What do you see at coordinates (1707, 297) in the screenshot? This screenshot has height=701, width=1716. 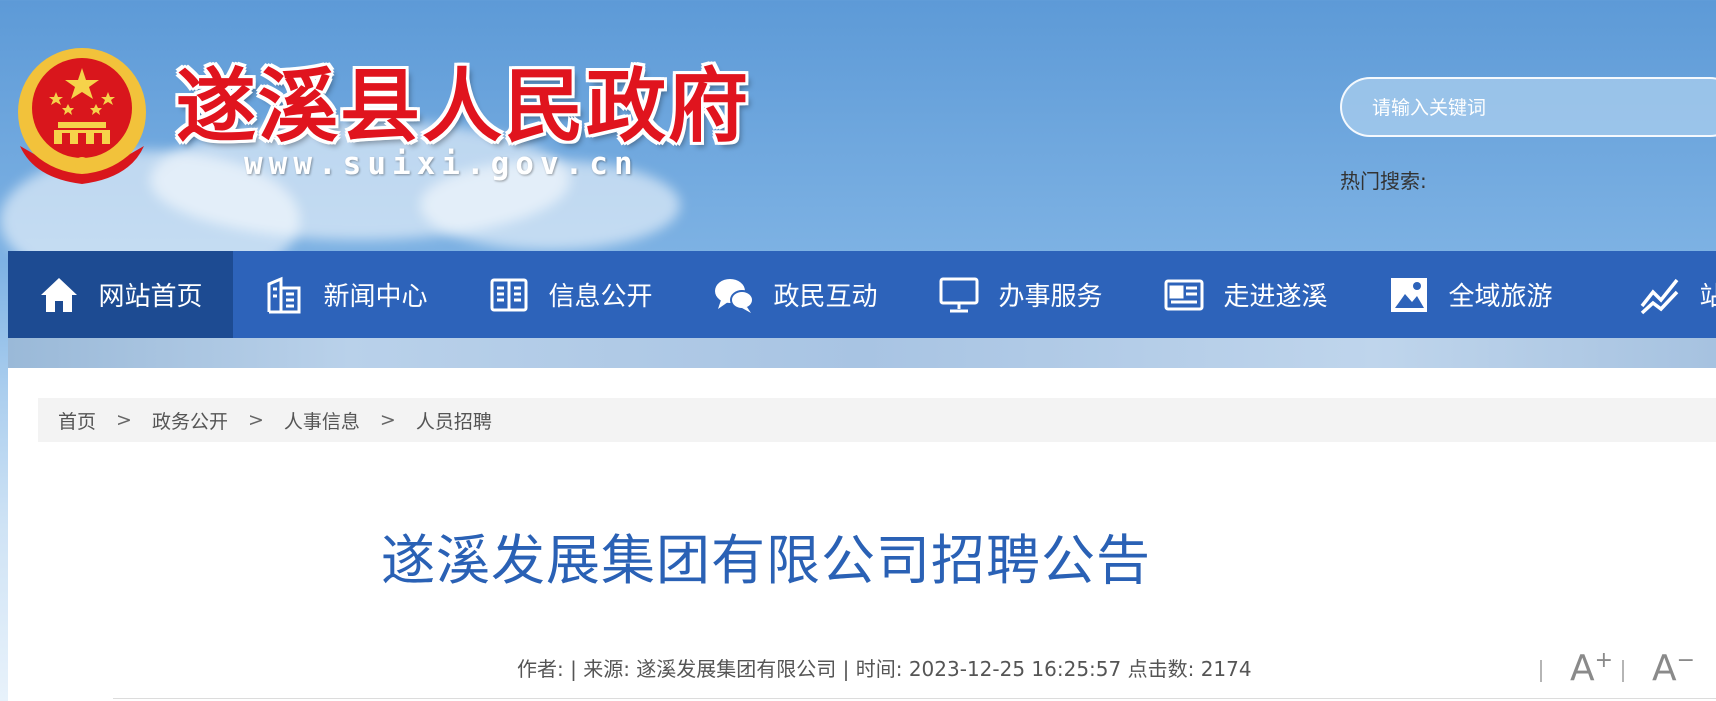 I see `nav-item-label: 站群` at bounding box center [1707, 297].